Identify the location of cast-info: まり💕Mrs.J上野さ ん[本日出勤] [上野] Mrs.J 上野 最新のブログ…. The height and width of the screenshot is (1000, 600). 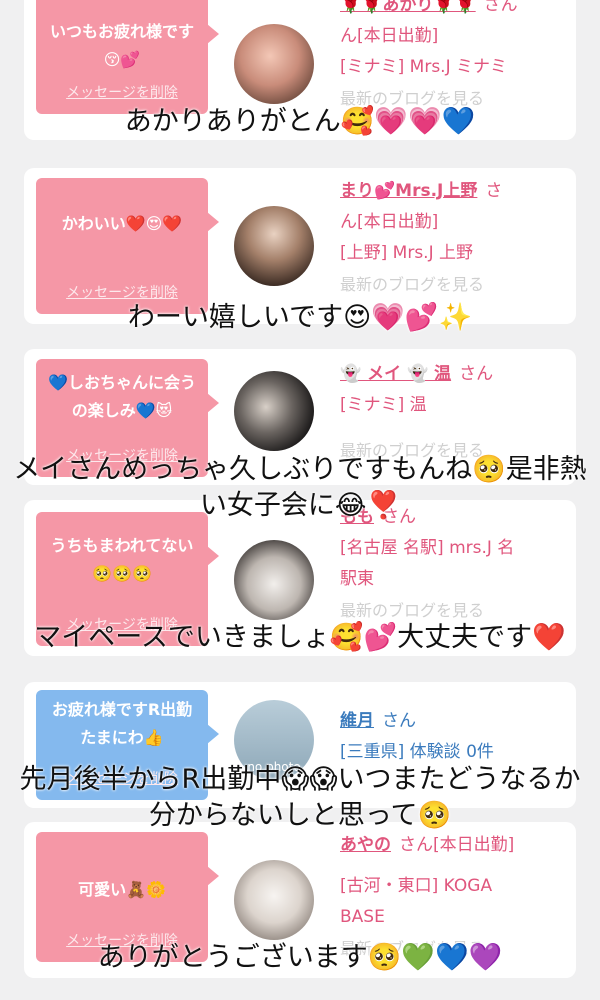
(453, 238).